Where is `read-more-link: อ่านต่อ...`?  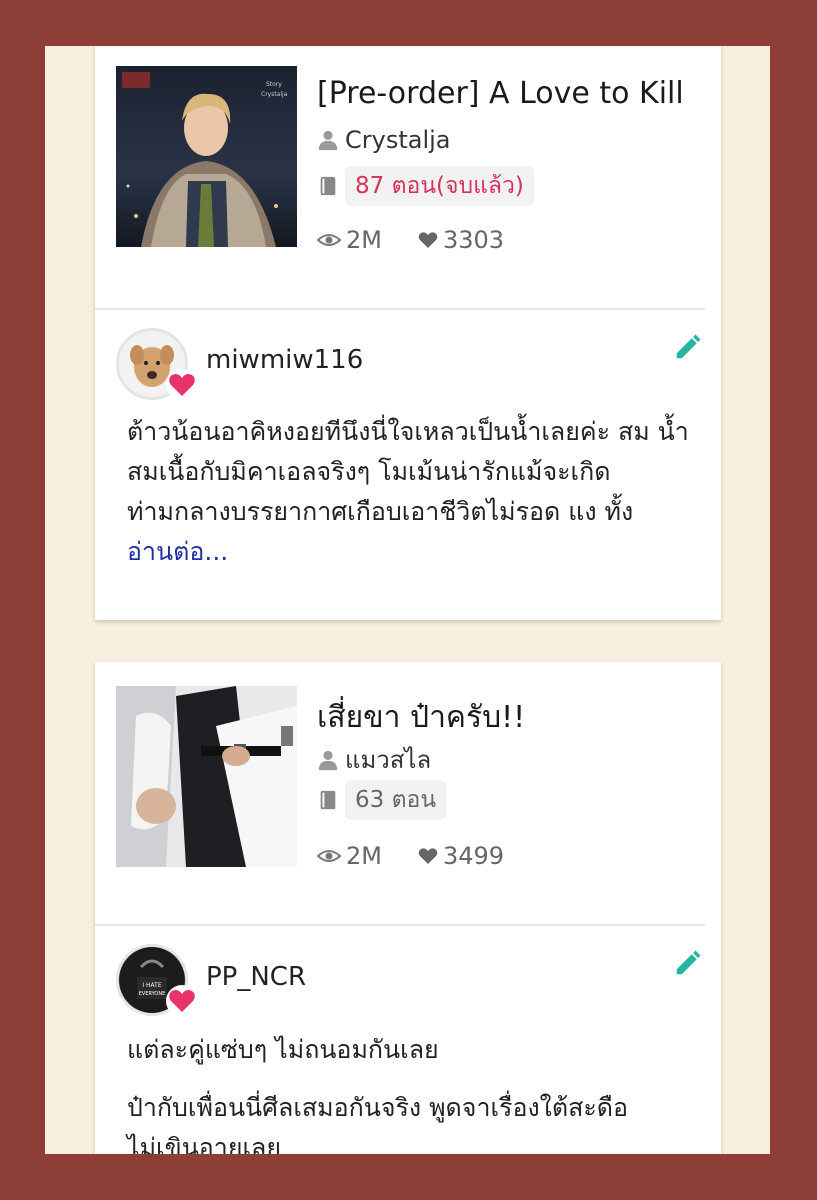
read-more-link: อ่านต่อ... is located at coordinates (177, 551).